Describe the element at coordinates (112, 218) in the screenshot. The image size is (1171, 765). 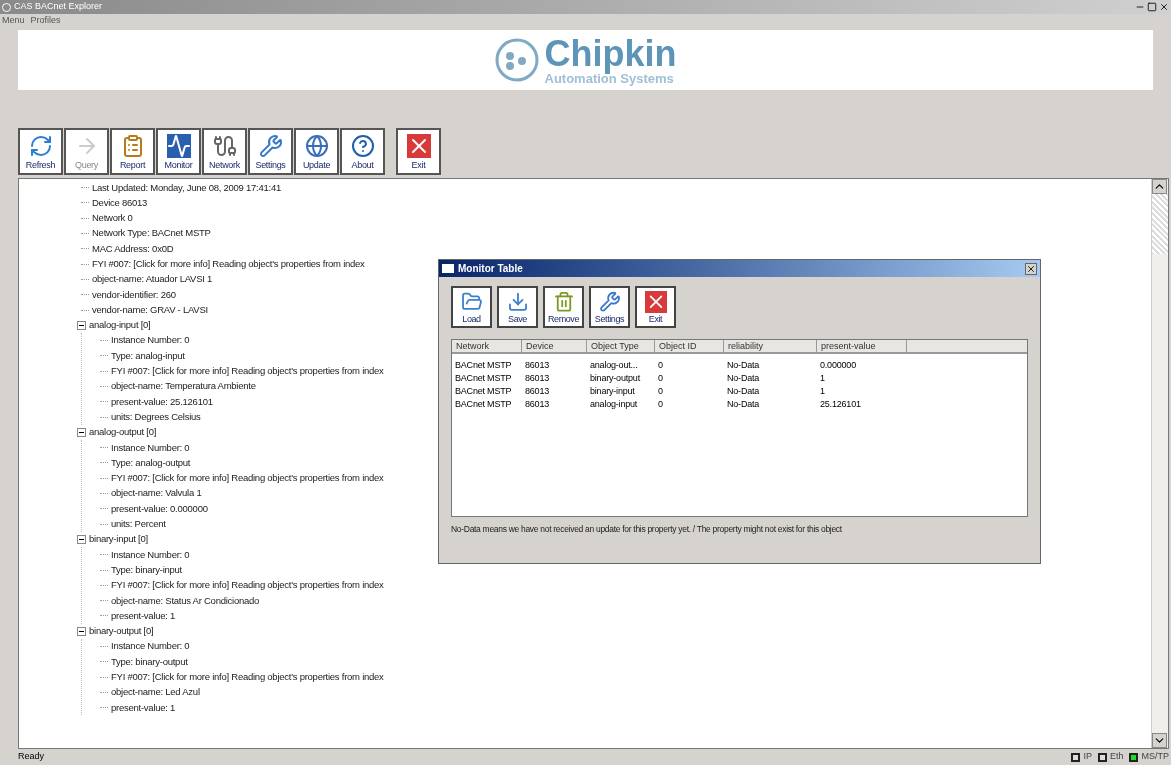
I see `tree-item: Network 0` at that location.